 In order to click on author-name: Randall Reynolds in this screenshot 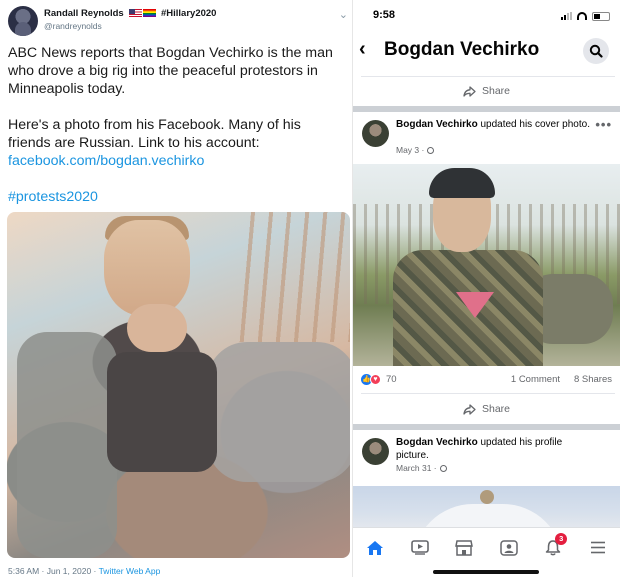, I will do `click(84, 13)`.